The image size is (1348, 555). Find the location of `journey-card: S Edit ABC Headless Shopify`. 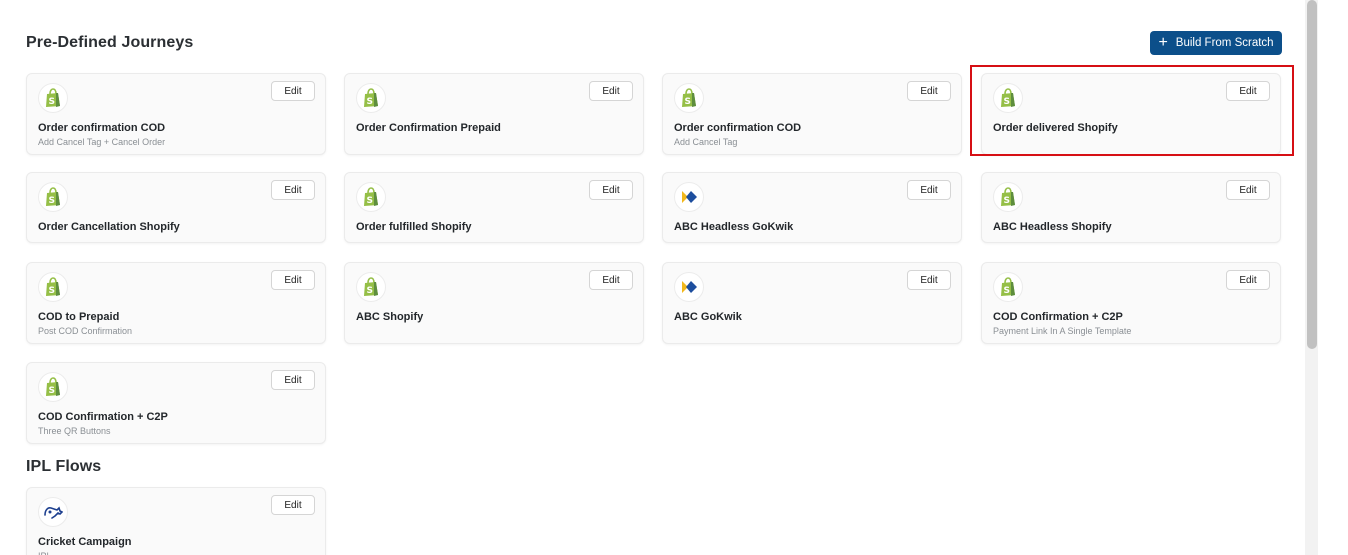

journey-card: S Edit ABC Headless Shopify is located at coordinates (1131, 207).